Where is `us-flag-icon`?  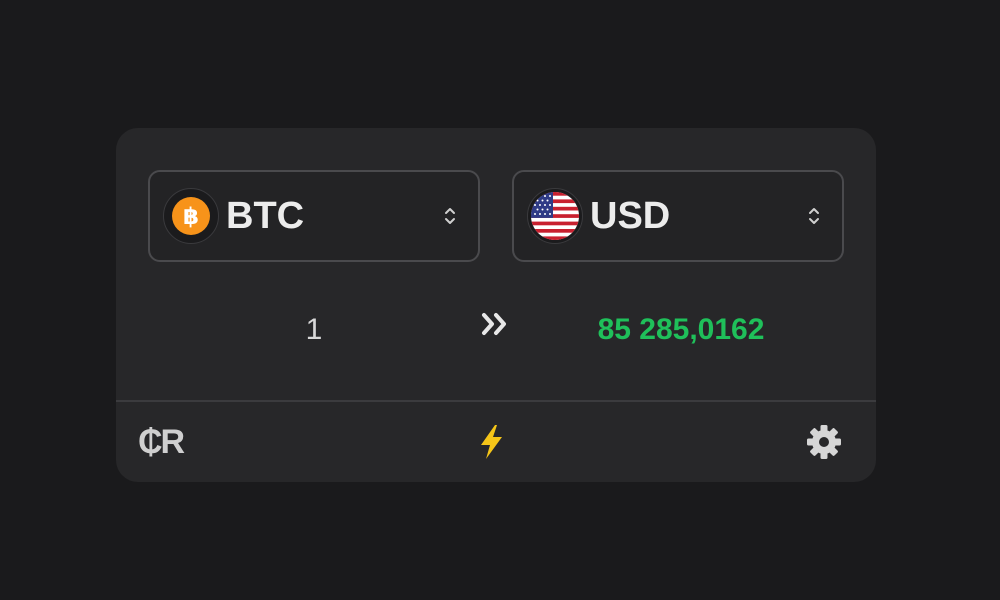 us-flag-icon is located at coordinates (555, 216).